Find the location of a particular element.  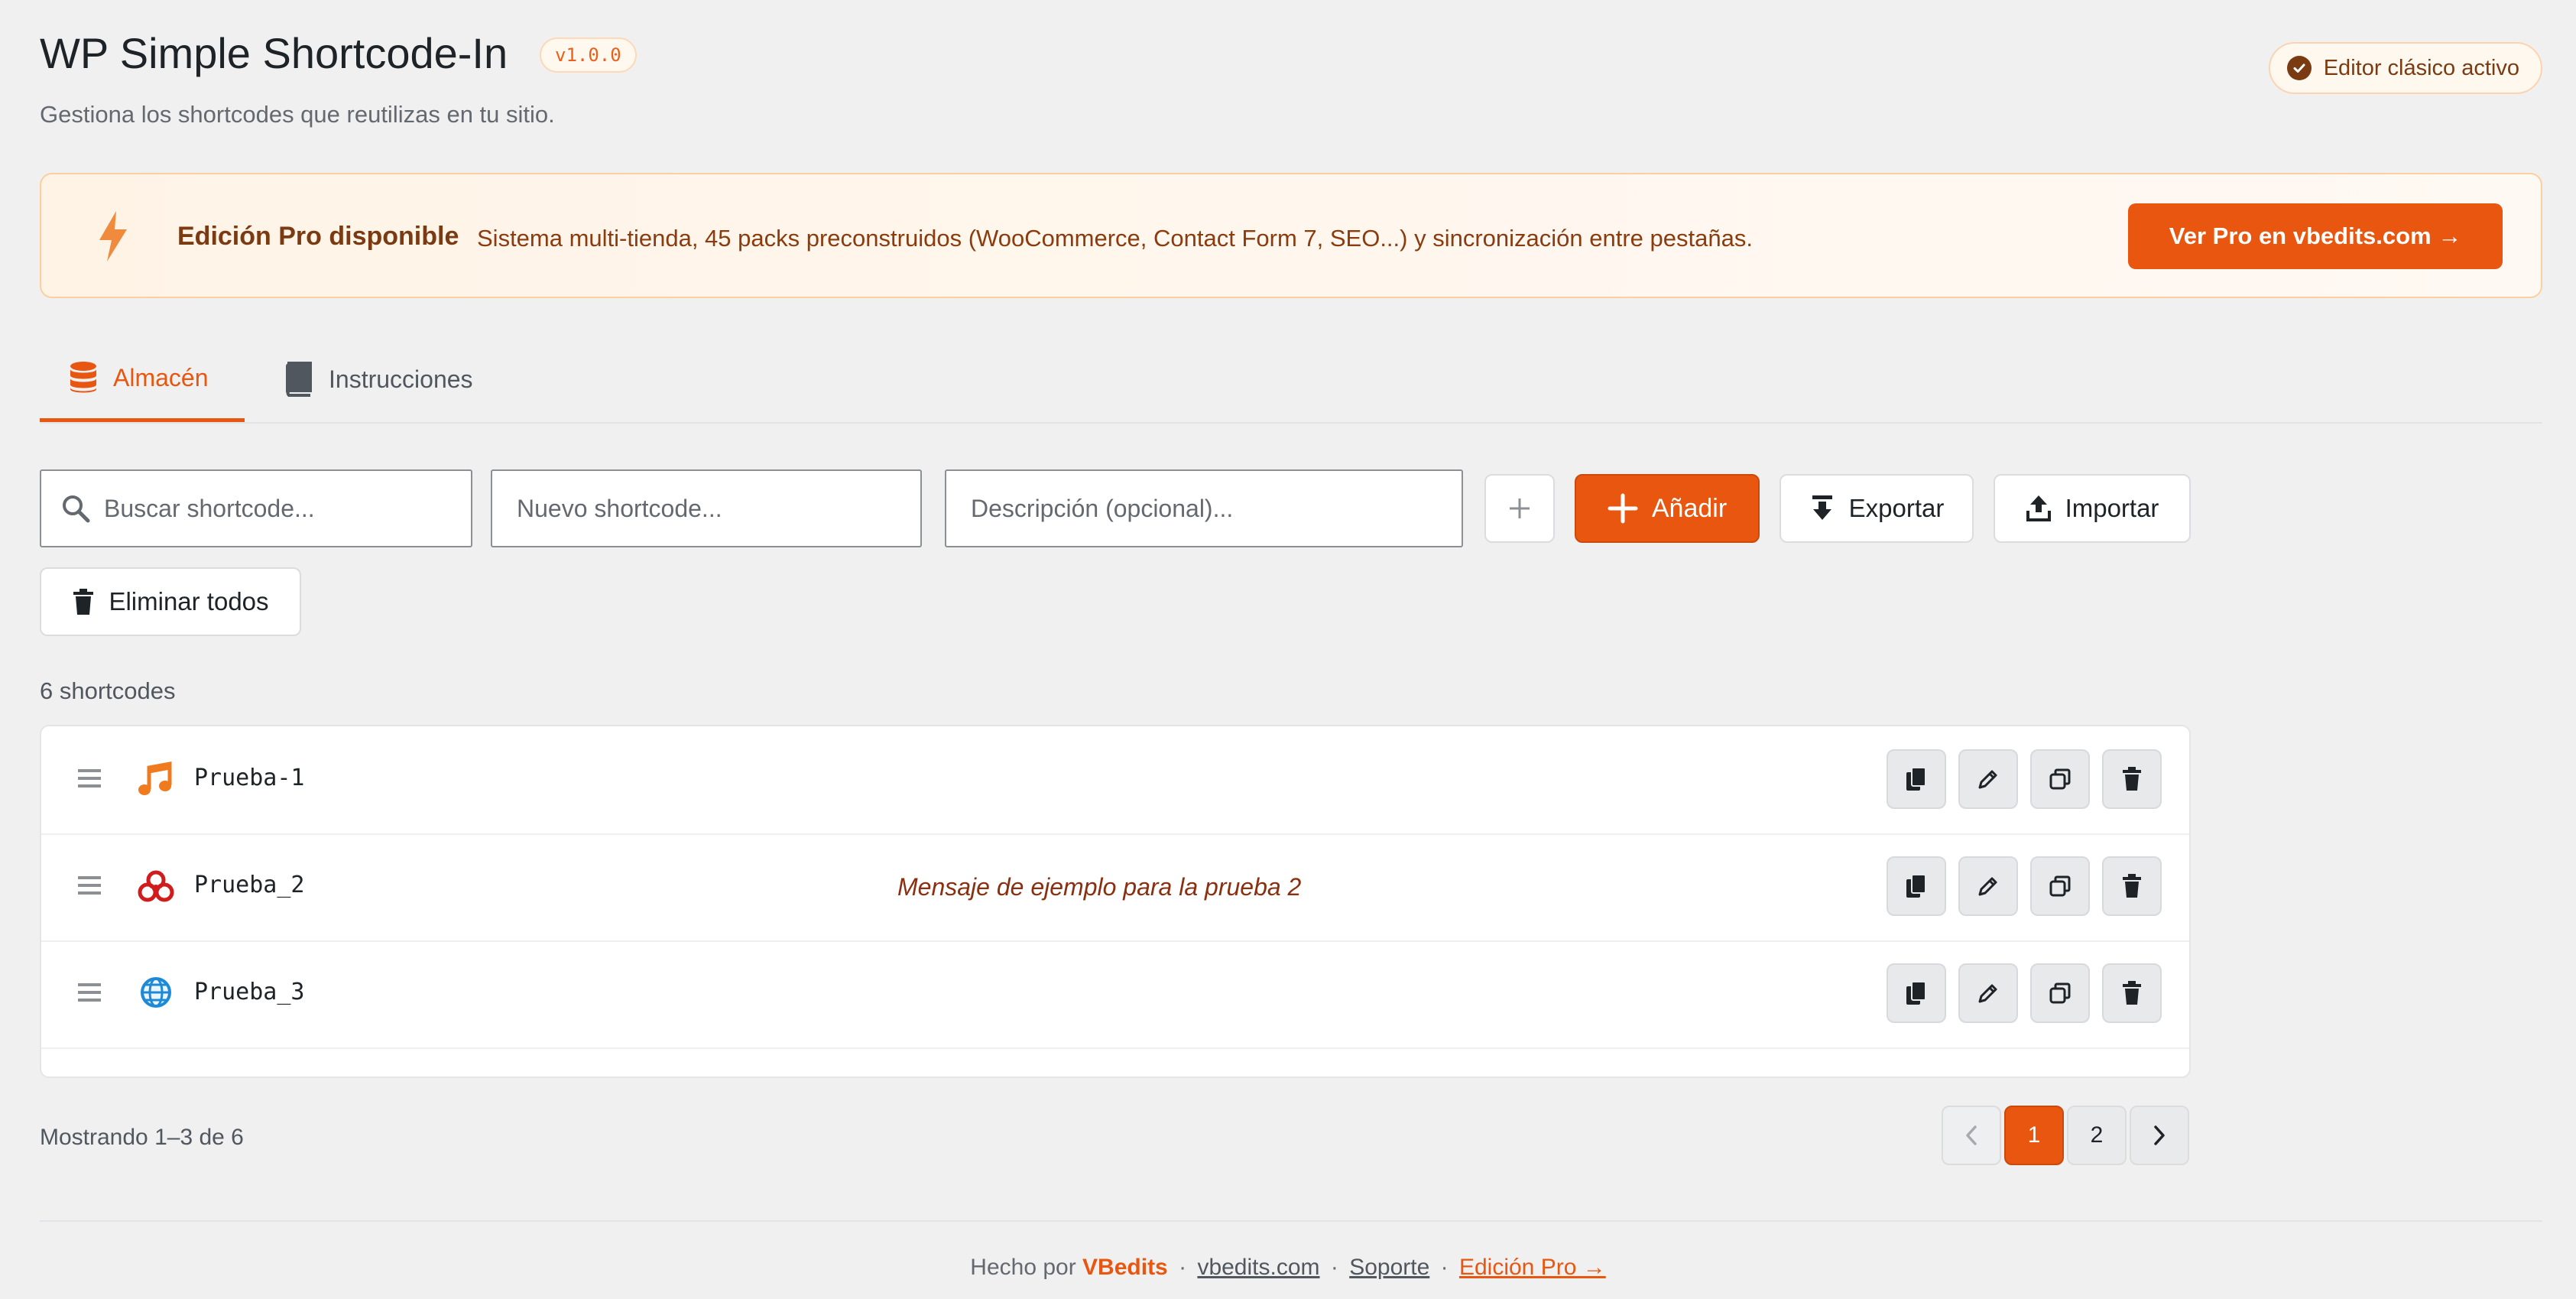

tab-almacen: Almacén is located at coordinates (142, 379).